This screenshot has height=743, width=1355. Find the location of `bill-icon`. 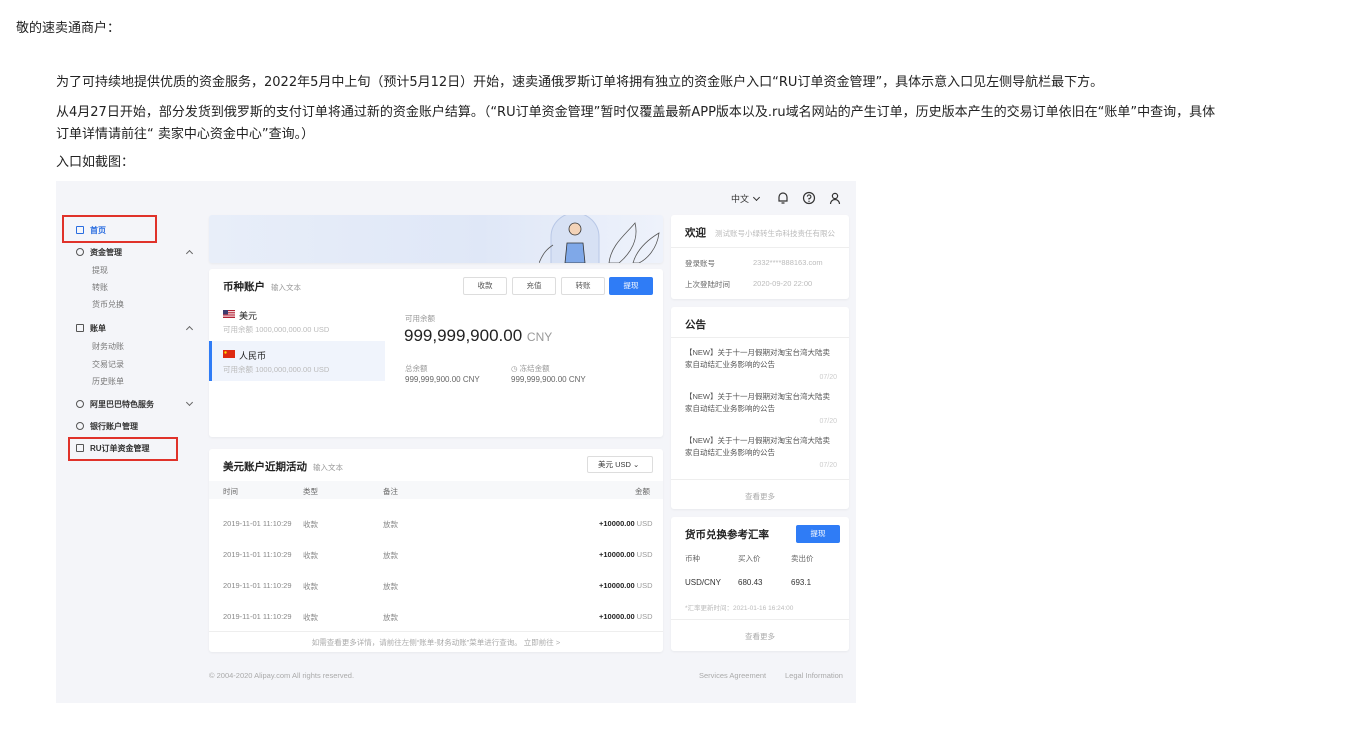

bill-icon is located at coordinates (80, 328).